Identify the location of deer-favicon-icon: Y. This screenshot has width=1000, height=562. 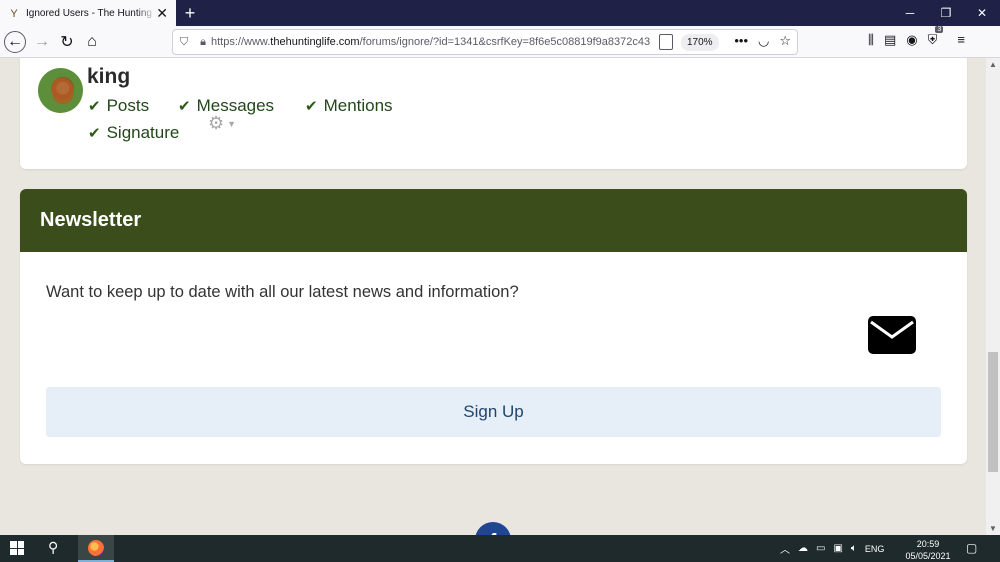
(14, 13).